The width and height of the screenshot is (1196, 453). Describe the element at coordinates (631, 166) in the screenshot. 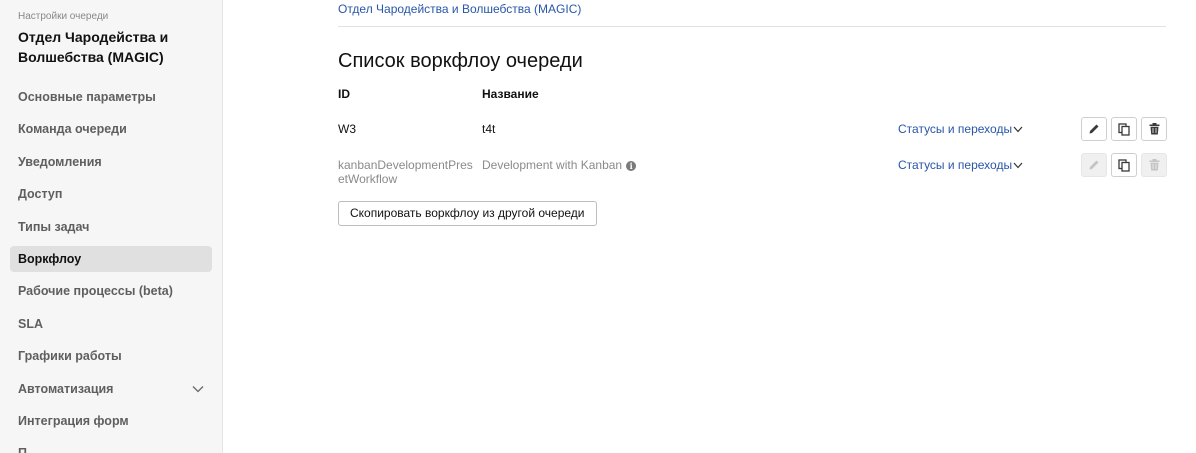

I see `info-icon: i` at that location.